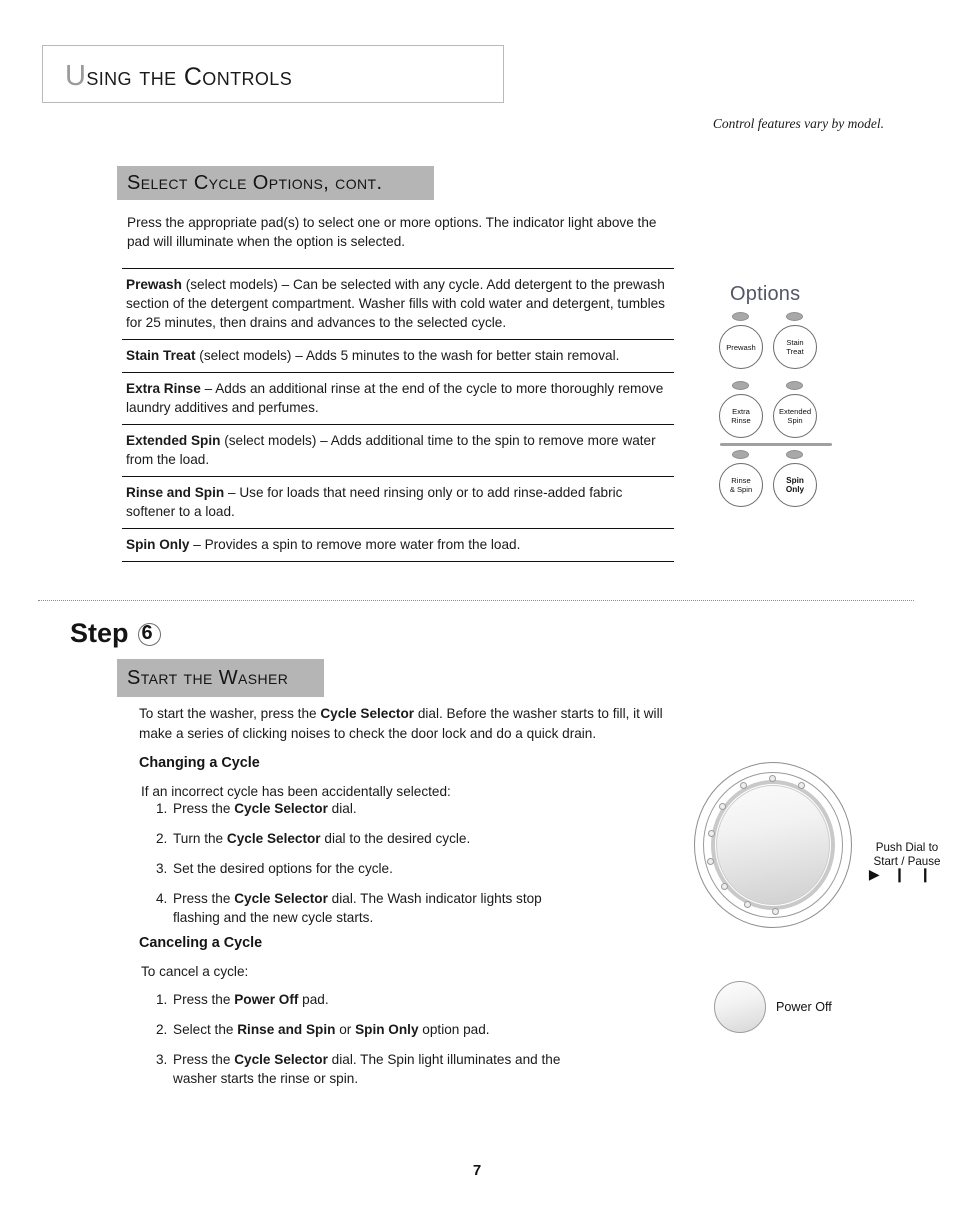 The image size is (954, 1227). Describe the element at coordinates (740, 1007) in the screenshot. I see `power-off-button` at that location.